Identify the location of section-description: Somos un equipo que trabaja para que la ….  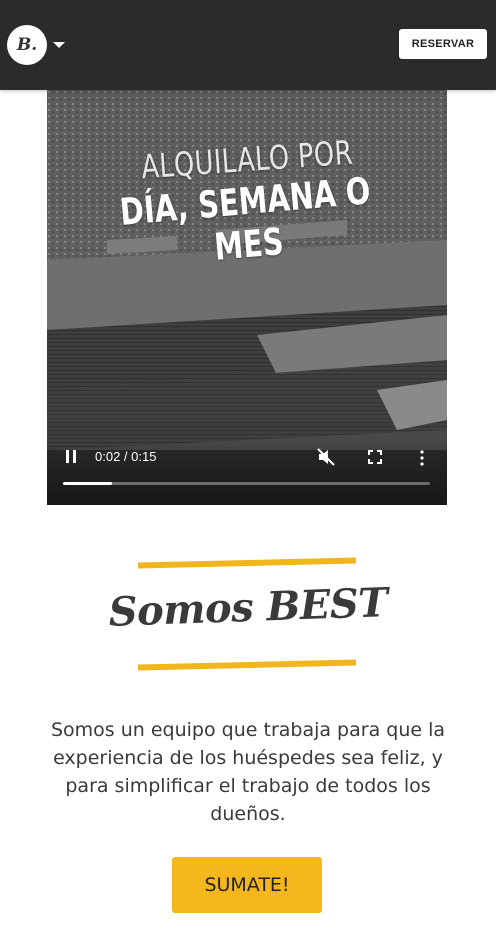
(248, 772).